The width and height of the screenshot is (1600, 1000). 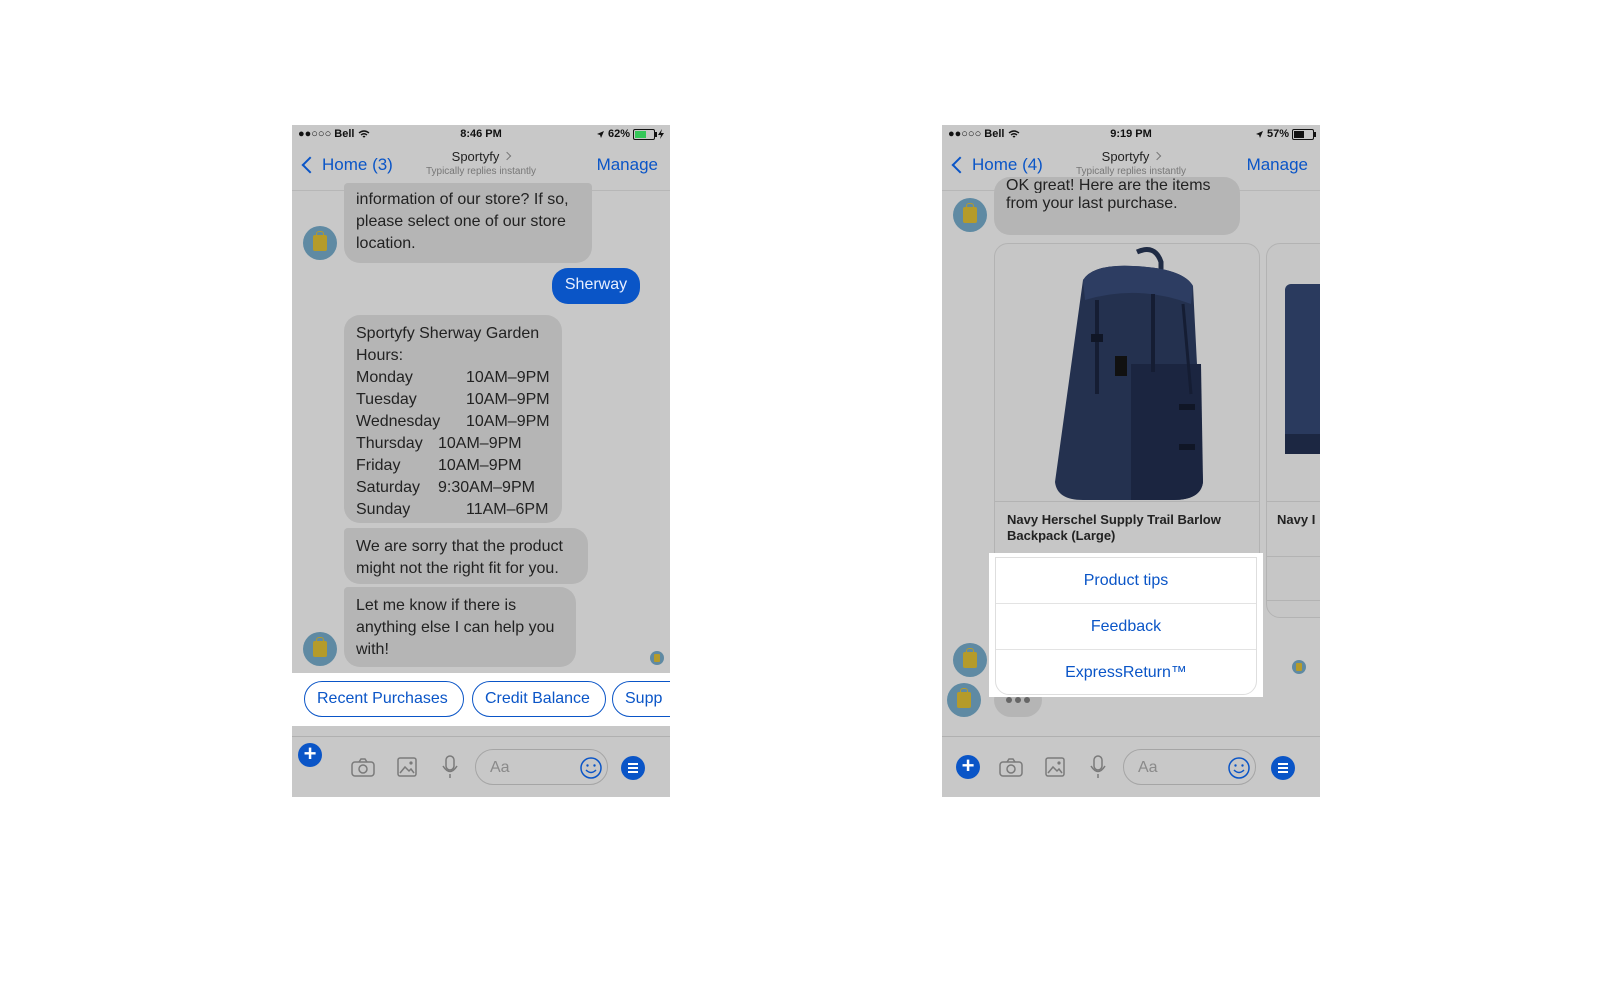 What do you see at coordinates (448, 344) in the screenshot?
I see `hours-title: Sportyfy Sherway Garden Hours:` at bounding box center [448, 344].